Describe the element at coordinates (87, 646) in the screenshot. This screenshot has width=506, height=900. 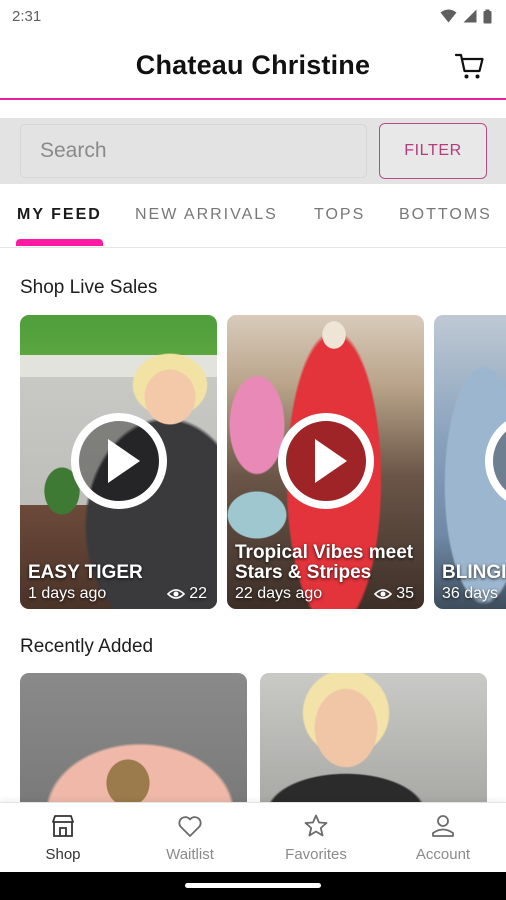
I see `recently-added-heading: Recently Added` at that location.